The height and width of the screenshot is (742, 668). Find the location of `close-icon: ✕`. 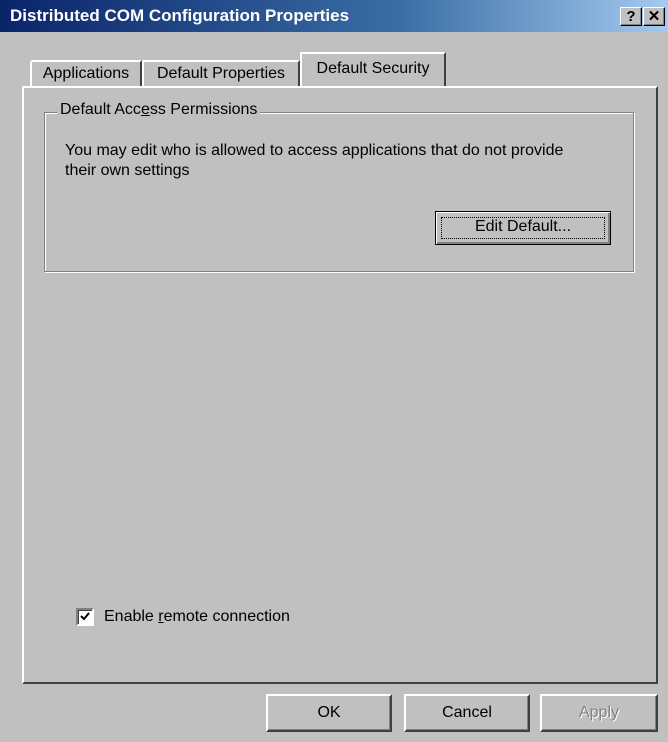

close-icon: ✕ is located at coordinates (654, 16).